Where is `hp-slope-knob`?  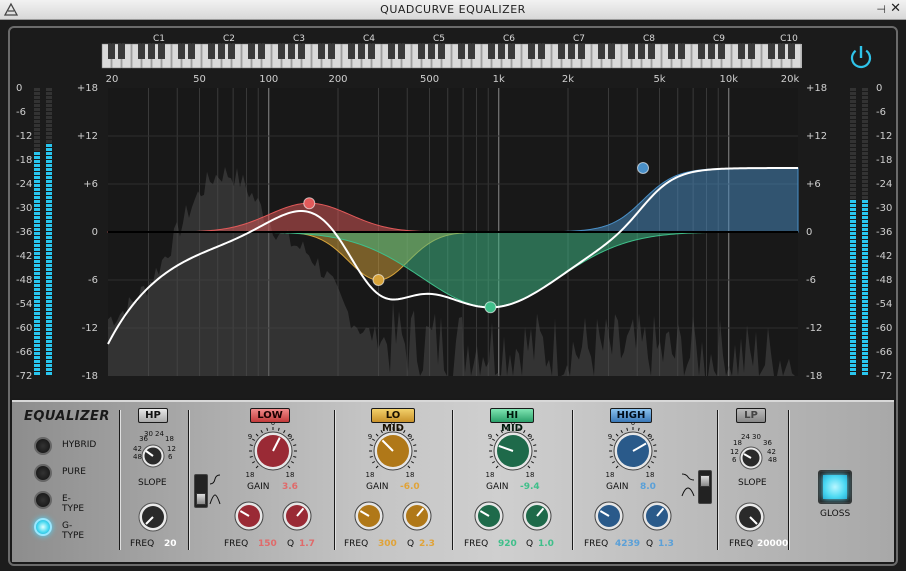 hp-slope-knob is located at coordinates (153, 456).